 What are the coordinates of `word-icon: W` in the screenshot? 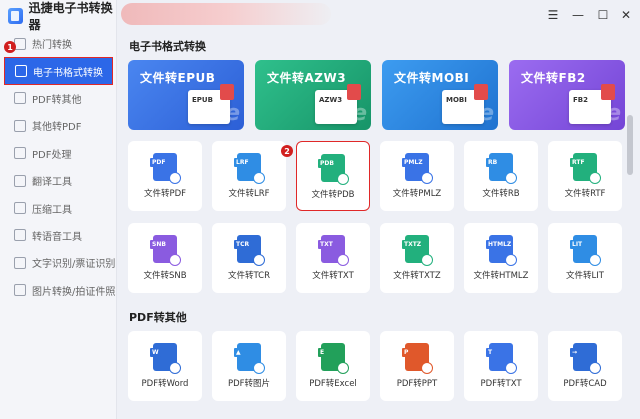 It's located at (165, 358).